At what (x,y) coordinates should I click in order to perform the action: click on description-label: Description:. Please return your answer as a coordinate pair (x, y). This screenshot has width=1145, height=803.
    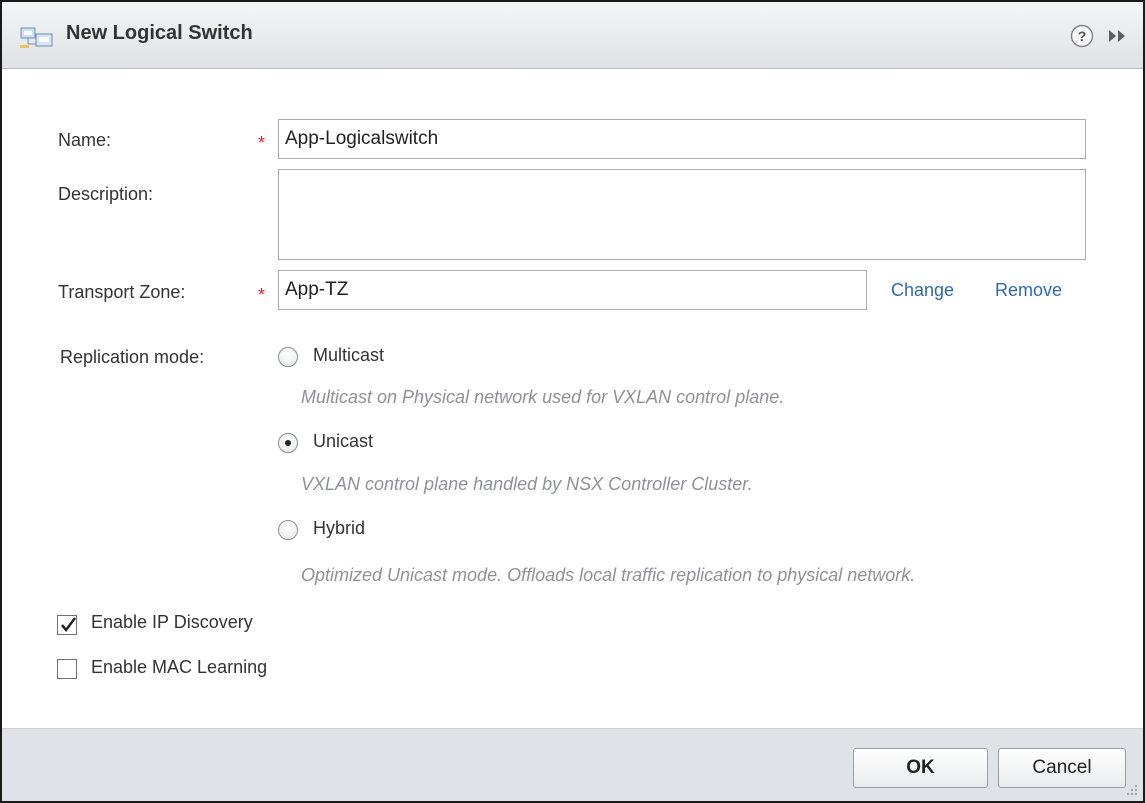
    Looking at the image, I should click on (106, 194).